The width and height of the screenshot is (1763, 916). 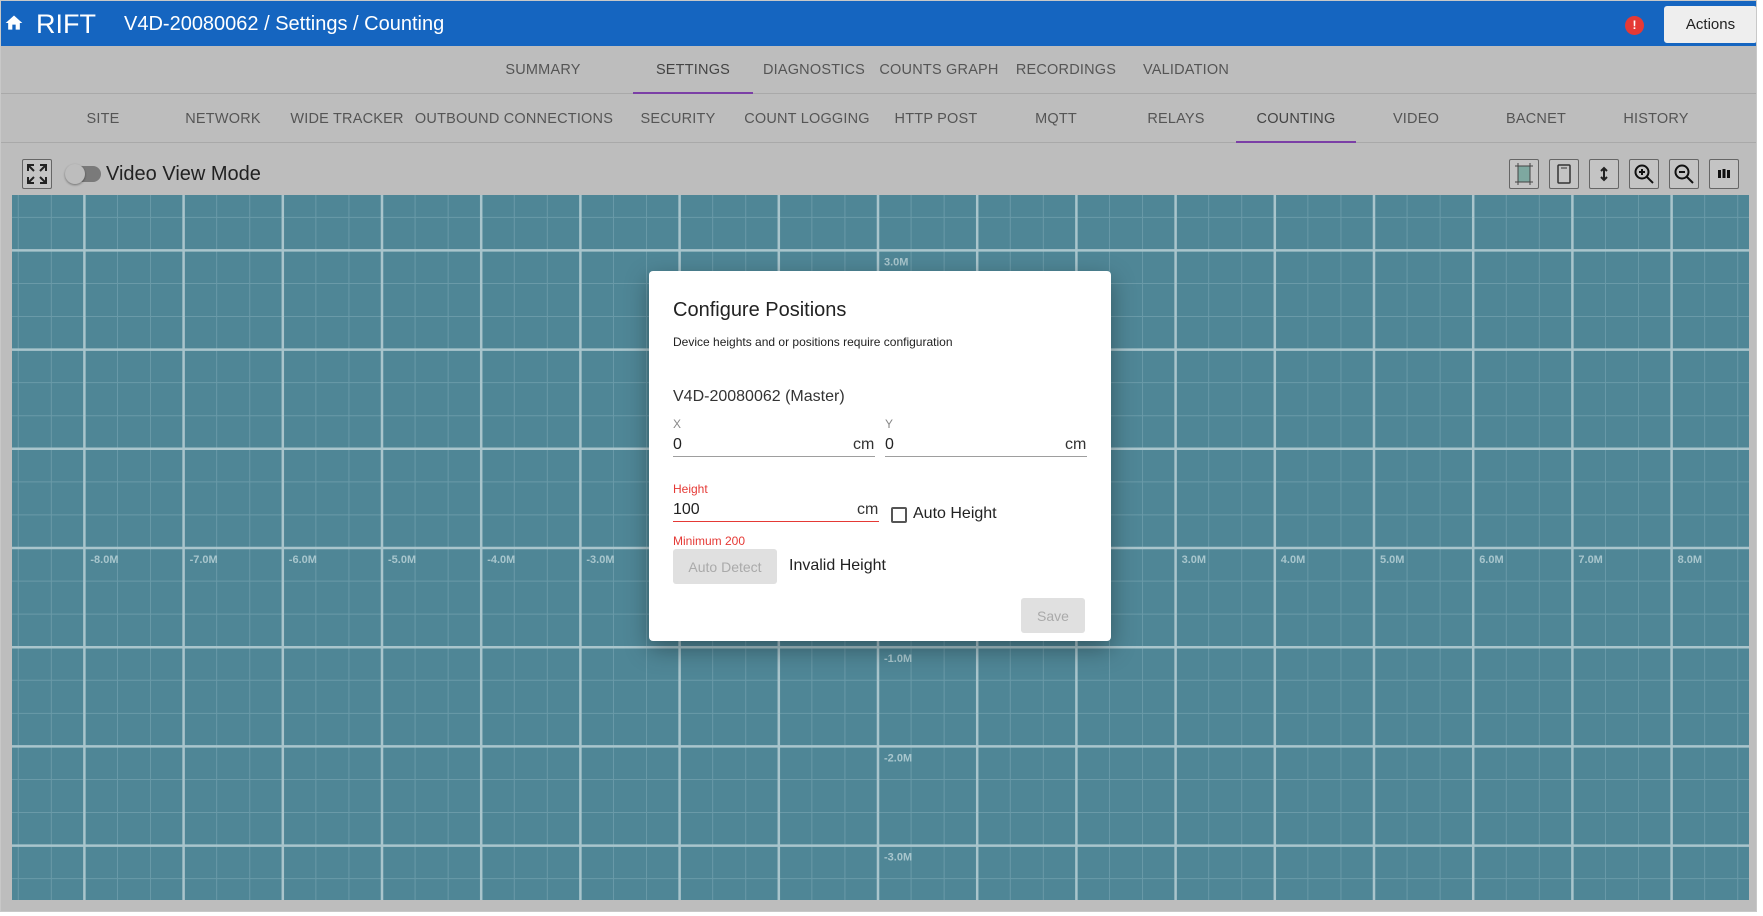 What do you see at coordinates (774, 445) in the screenshot?
I see `x-input` at bounding box center [774, 445].